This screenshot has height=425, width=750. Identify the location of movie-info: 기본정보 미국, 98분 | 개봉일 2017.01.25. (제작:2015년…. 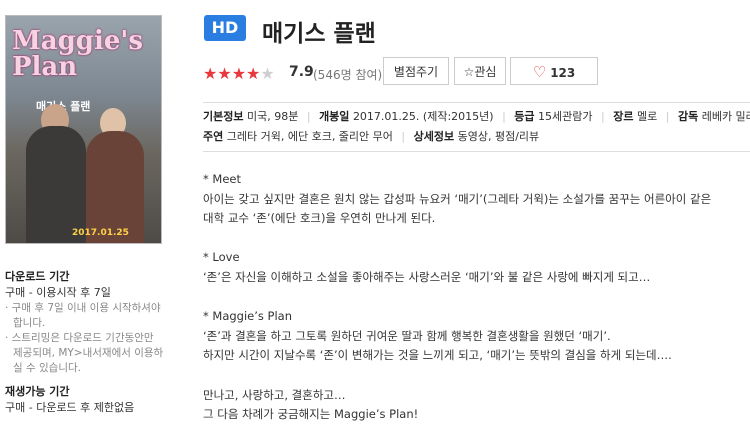
(476, 127).